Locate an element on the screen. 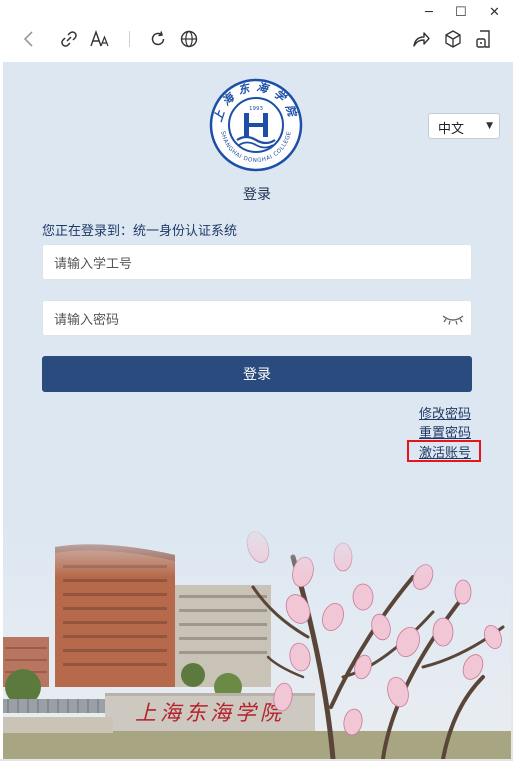 The width and height of the screenshot is (513, 761). toolbar-separator is located at coordinates (129, 39).